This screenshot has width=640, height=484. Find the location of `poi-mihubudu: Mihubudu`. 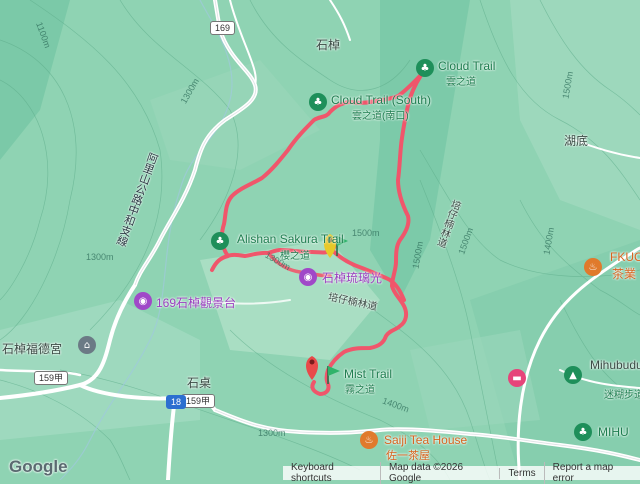

poi-mihubudu: Mihubudu is located at coordinates (615, 365).